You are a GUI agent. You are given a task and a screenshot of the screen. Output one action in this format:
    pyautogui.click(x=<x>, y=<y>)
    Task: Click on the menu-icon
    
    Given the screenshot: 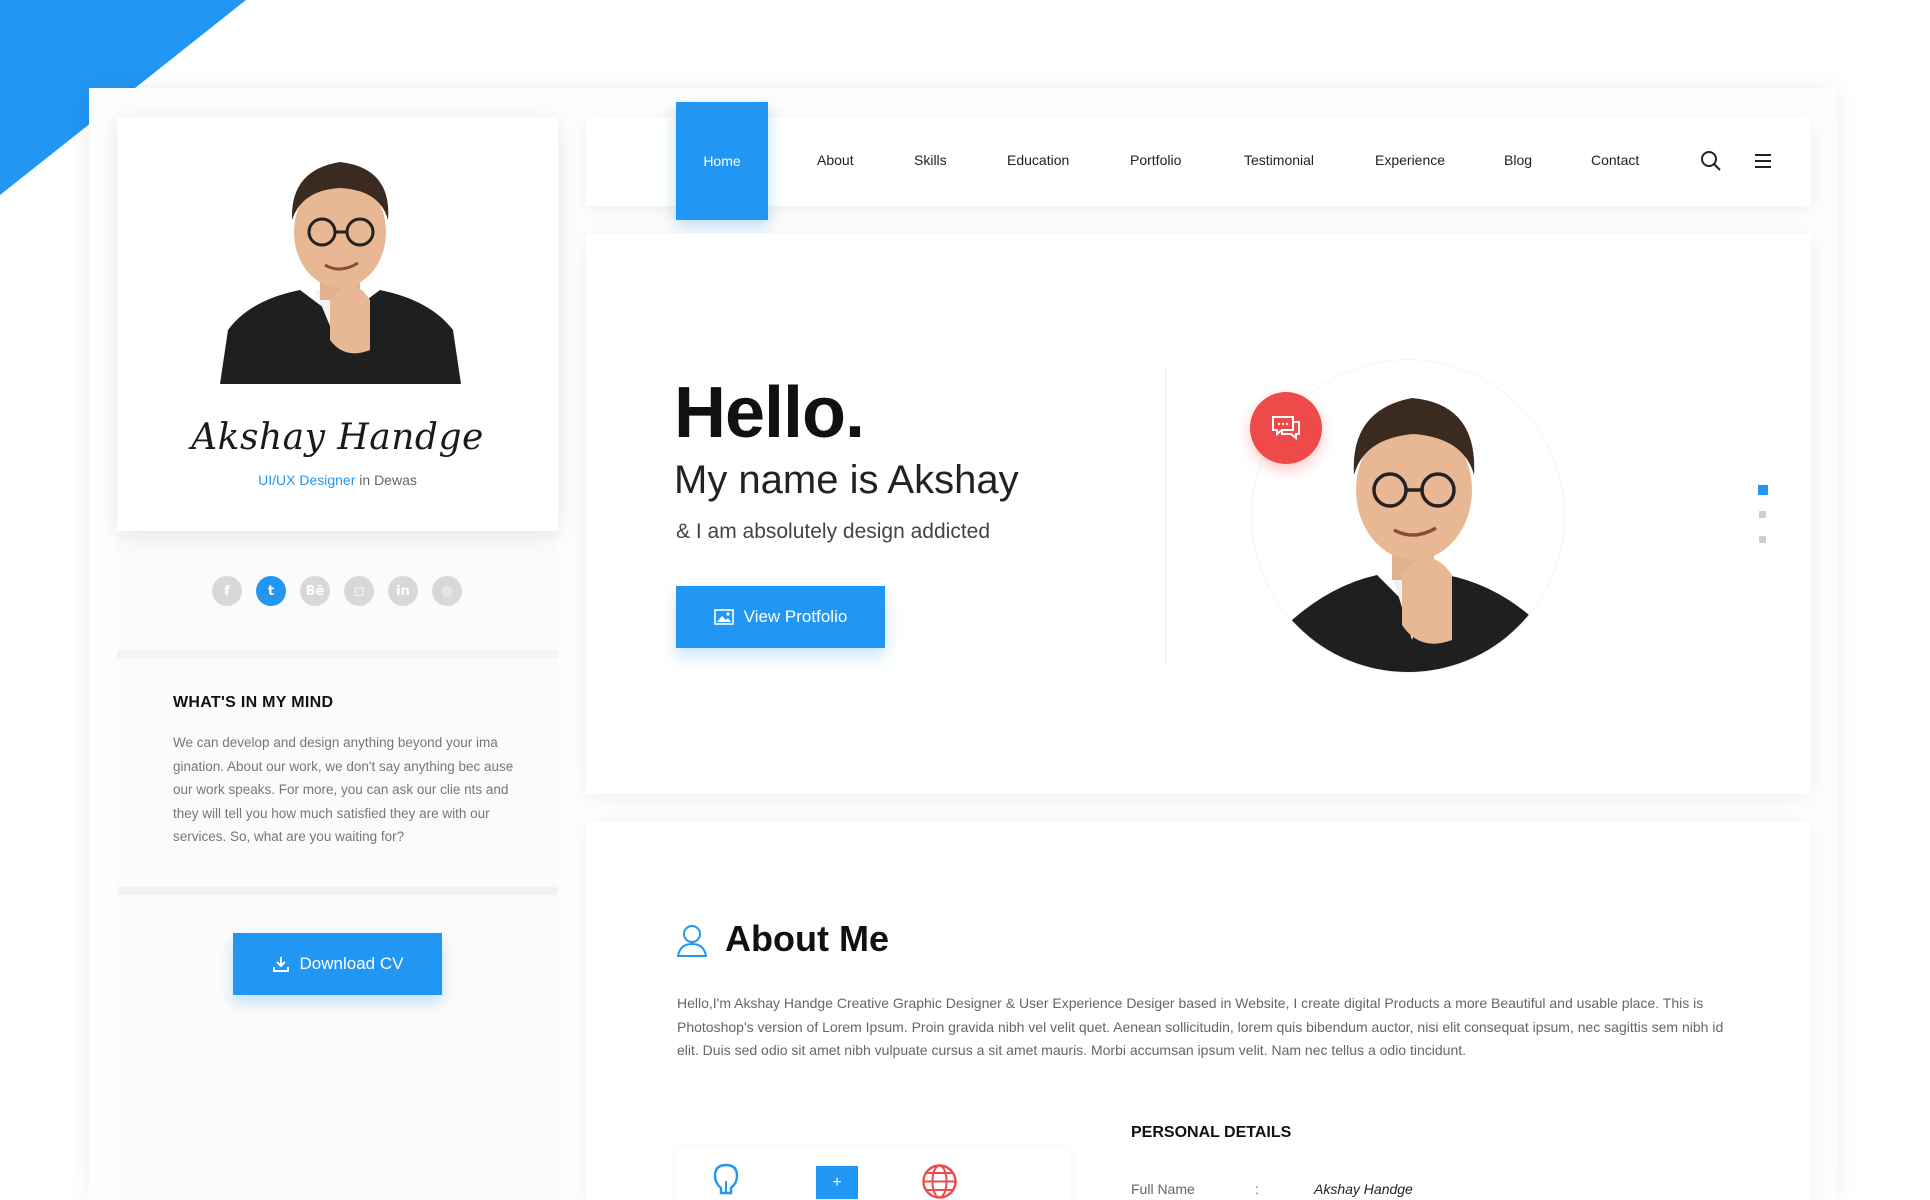 What is the action you would take?
    pyautogui.click(x=1763, y=161)
    